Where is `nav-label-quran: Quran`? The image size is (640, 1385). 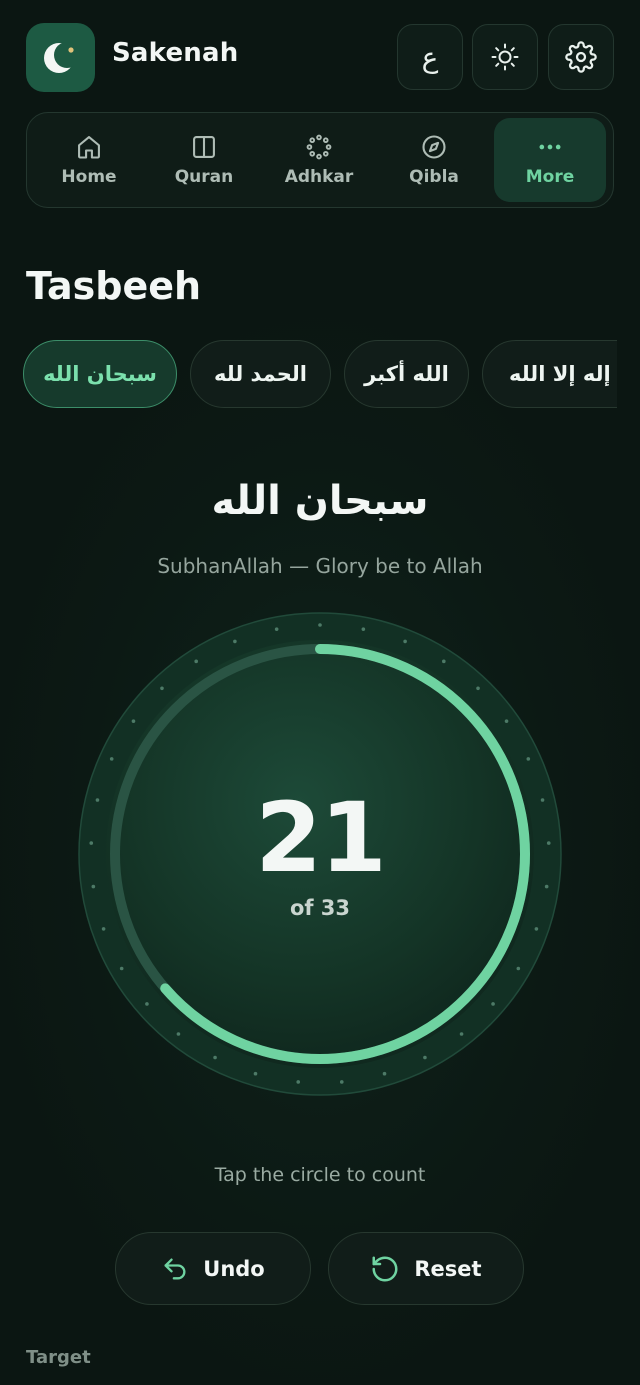
nav-label-quran: Quran is located at coordinates (204, 177).